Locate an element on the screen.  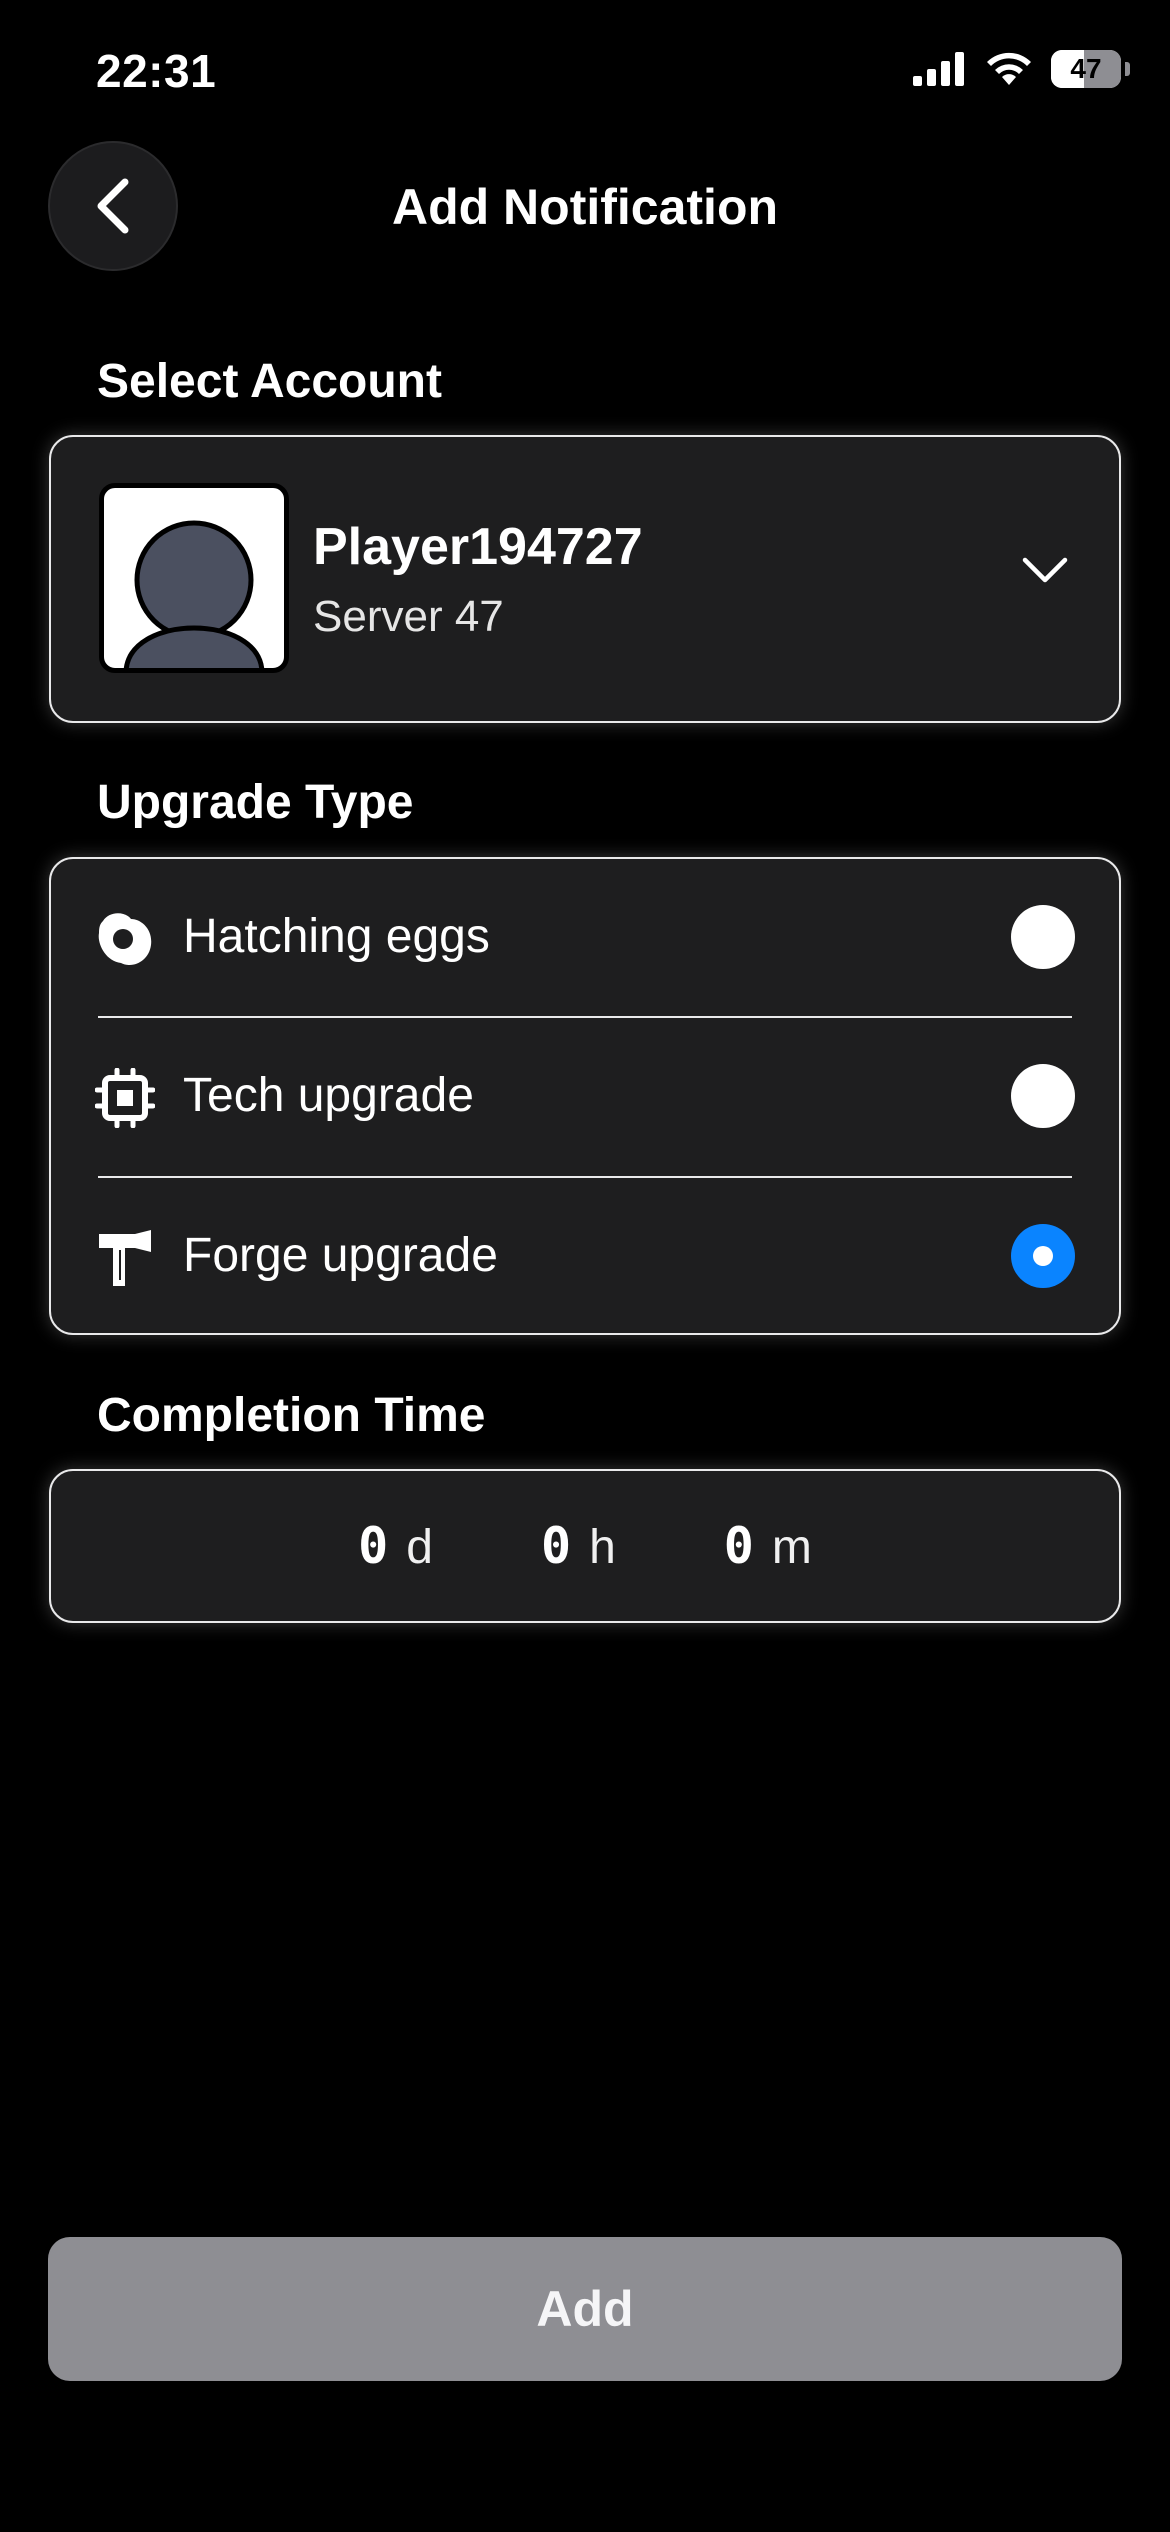
battery-icon: 47 is located at coordinates (1086, 69).